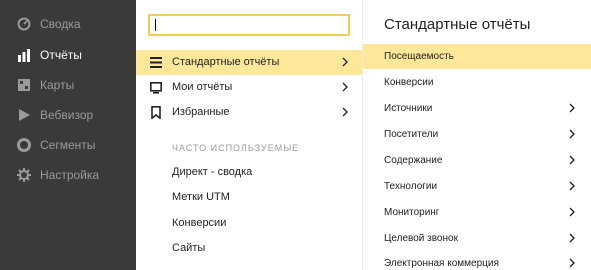  Describe the element at coordinates (24, 24) in the screenshot. I see `dashboard-icon` at that location.